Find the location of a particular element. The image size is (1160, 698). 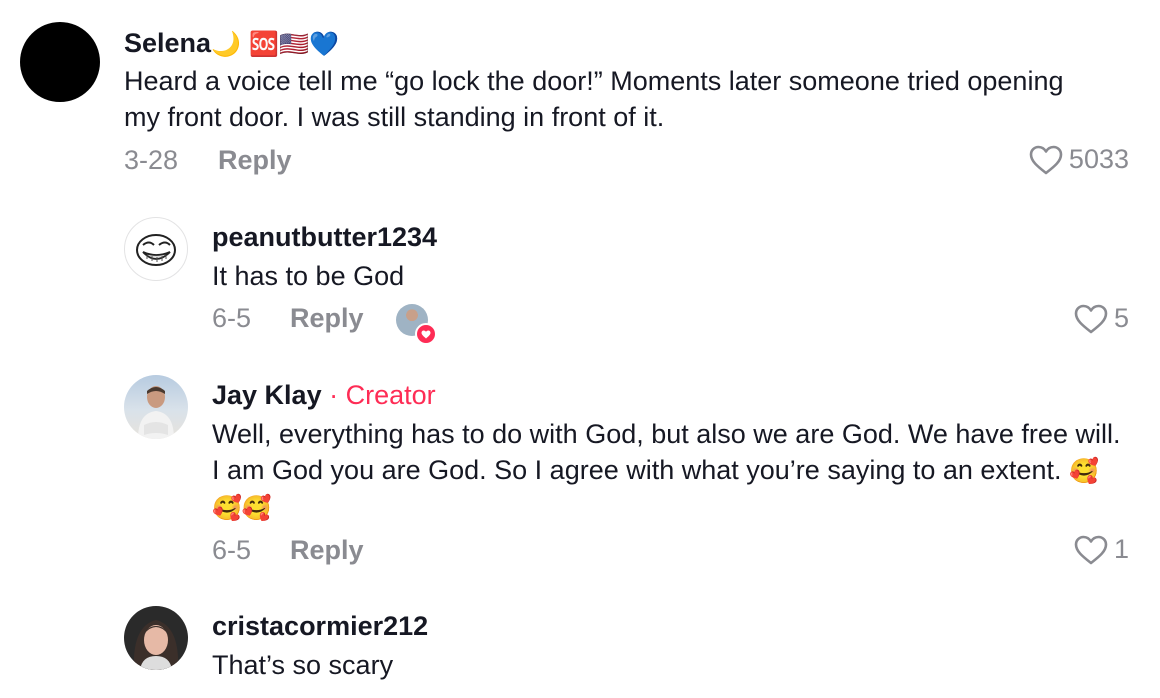

like-count: 5033 is located at coordinates (1098, 159).